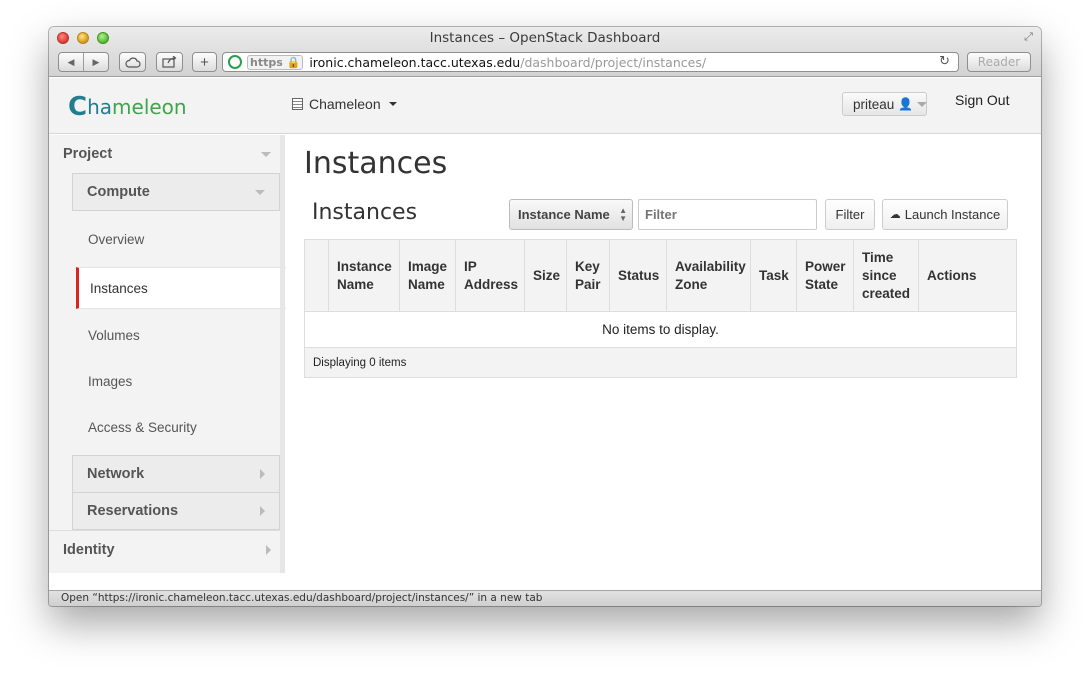  I want to click on project-name: Chameleon, so click(345, 104).